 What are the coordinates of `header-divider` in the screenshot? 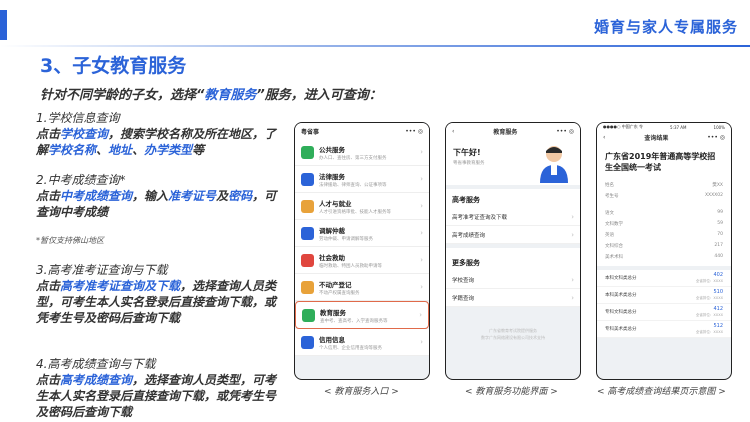 It's located at (375, 46).